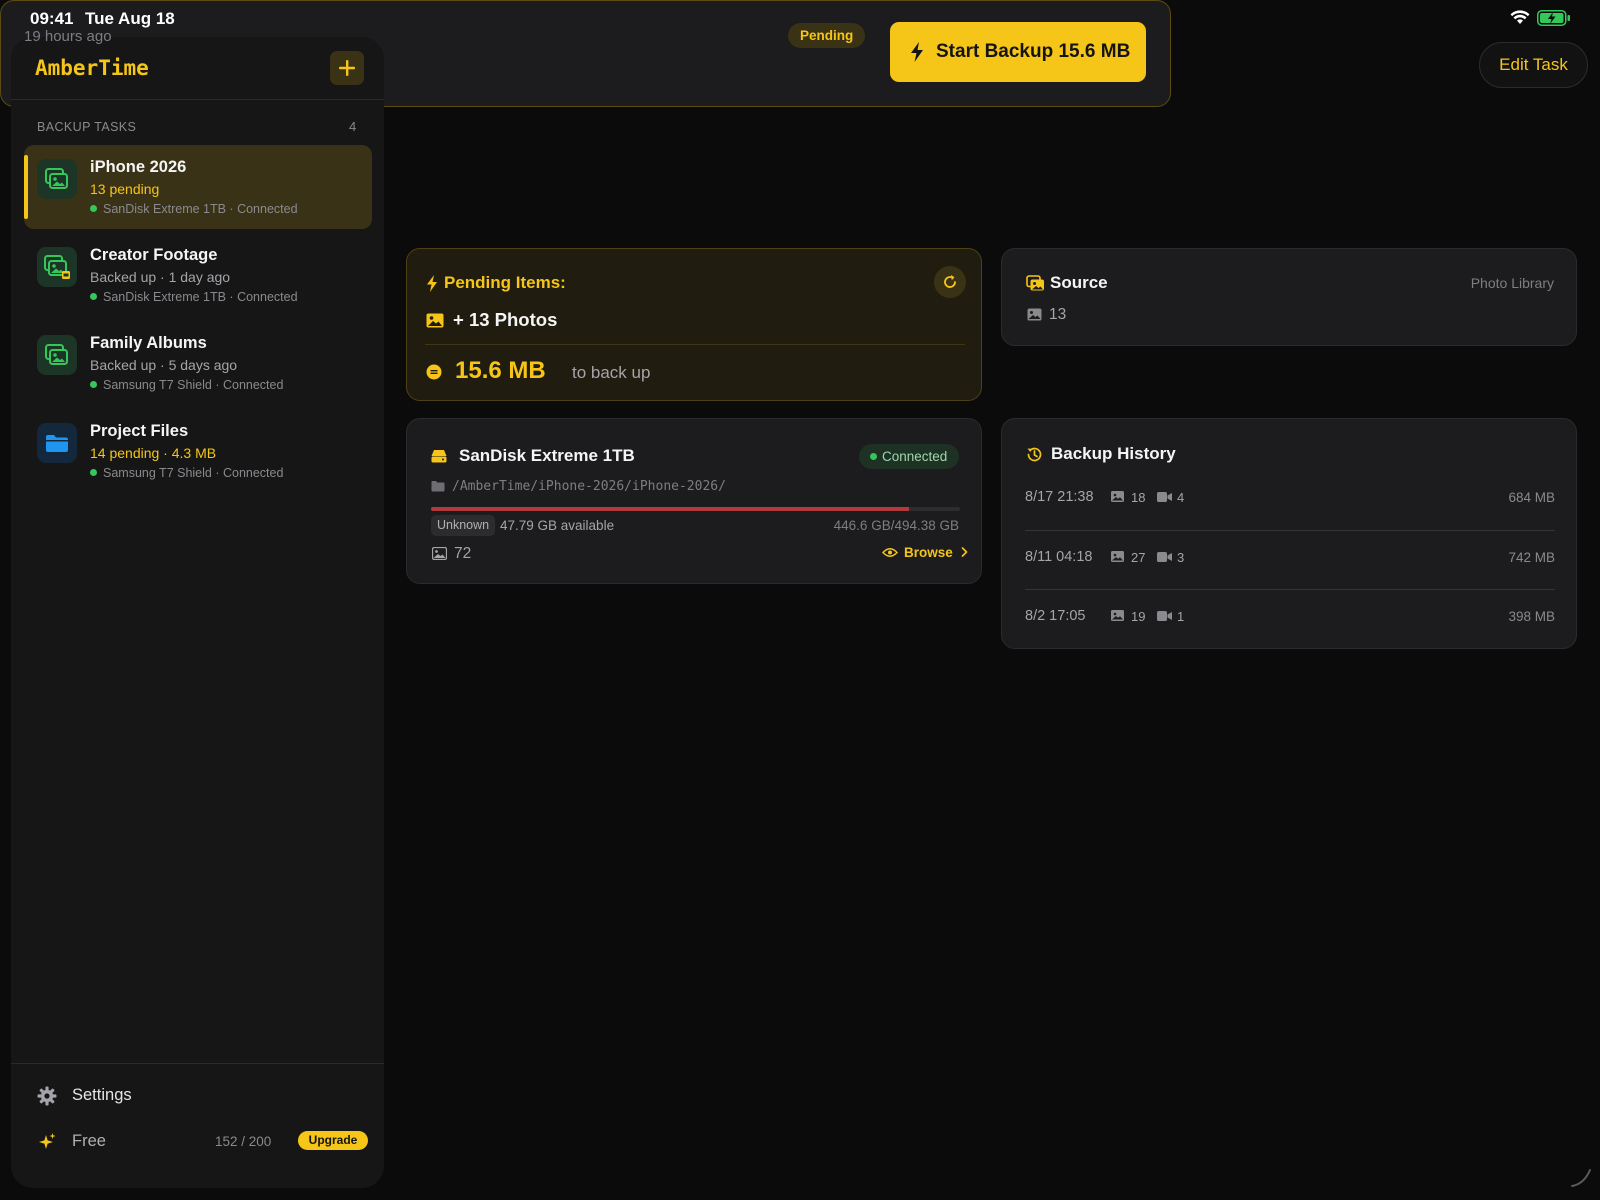  I want to click on eye-icon, so click(890, 552).